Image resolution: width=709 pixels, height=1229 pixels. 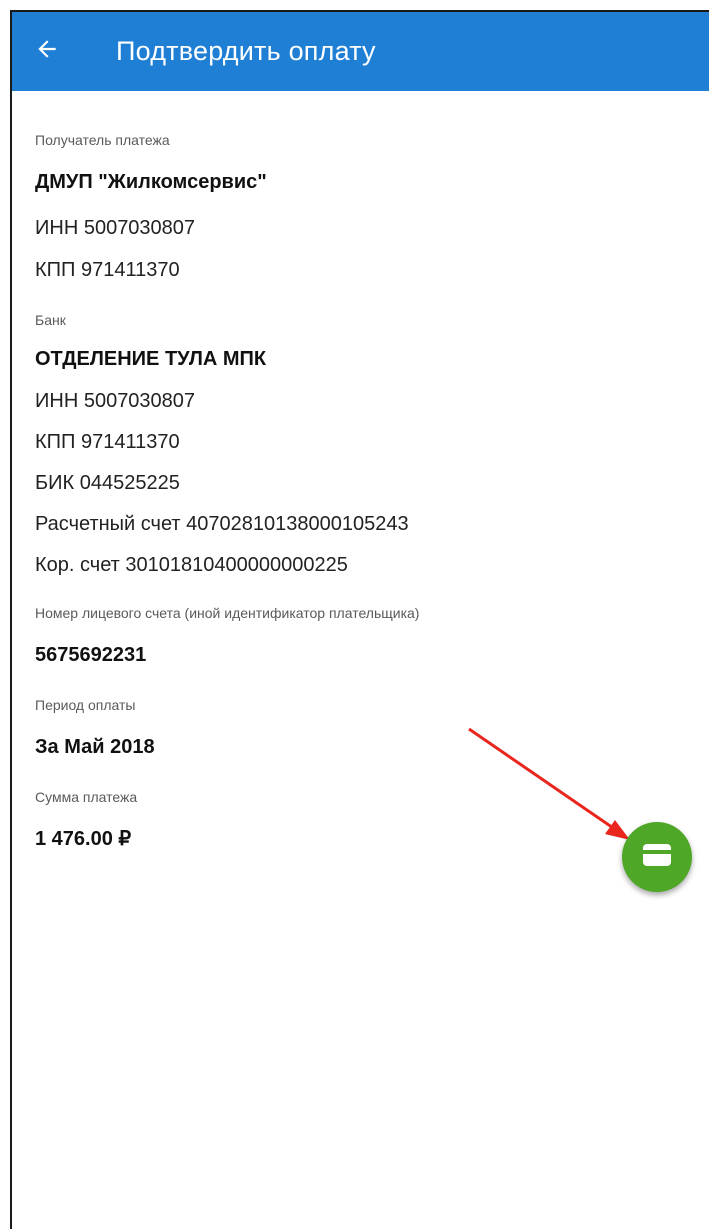 I want to click on app-bar: Подтвердить оплату, so click(x=360, y=51).